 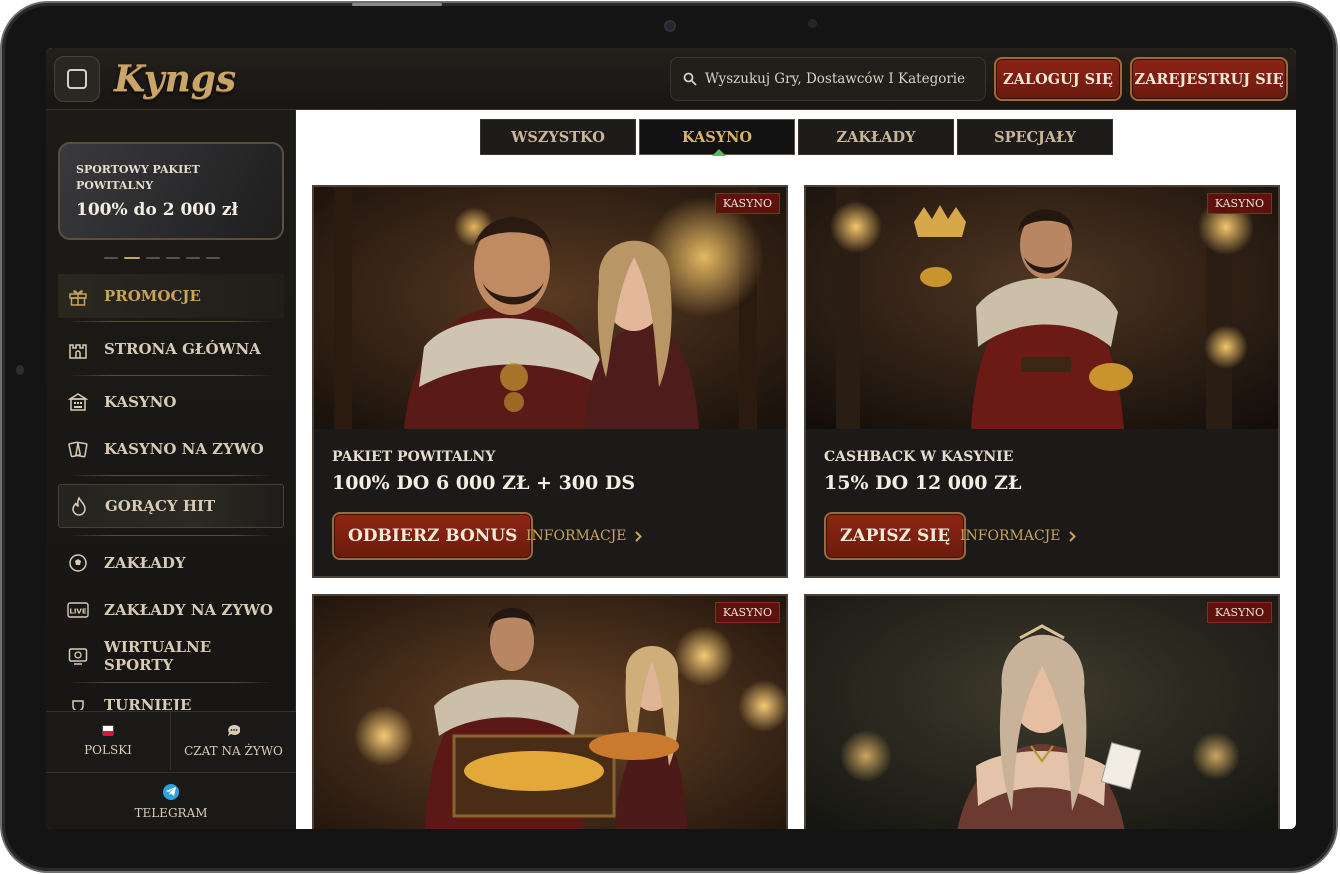 I want to click on sidebar-item-label: KASYNO NA ZYWO, so click(x=184, y=449).